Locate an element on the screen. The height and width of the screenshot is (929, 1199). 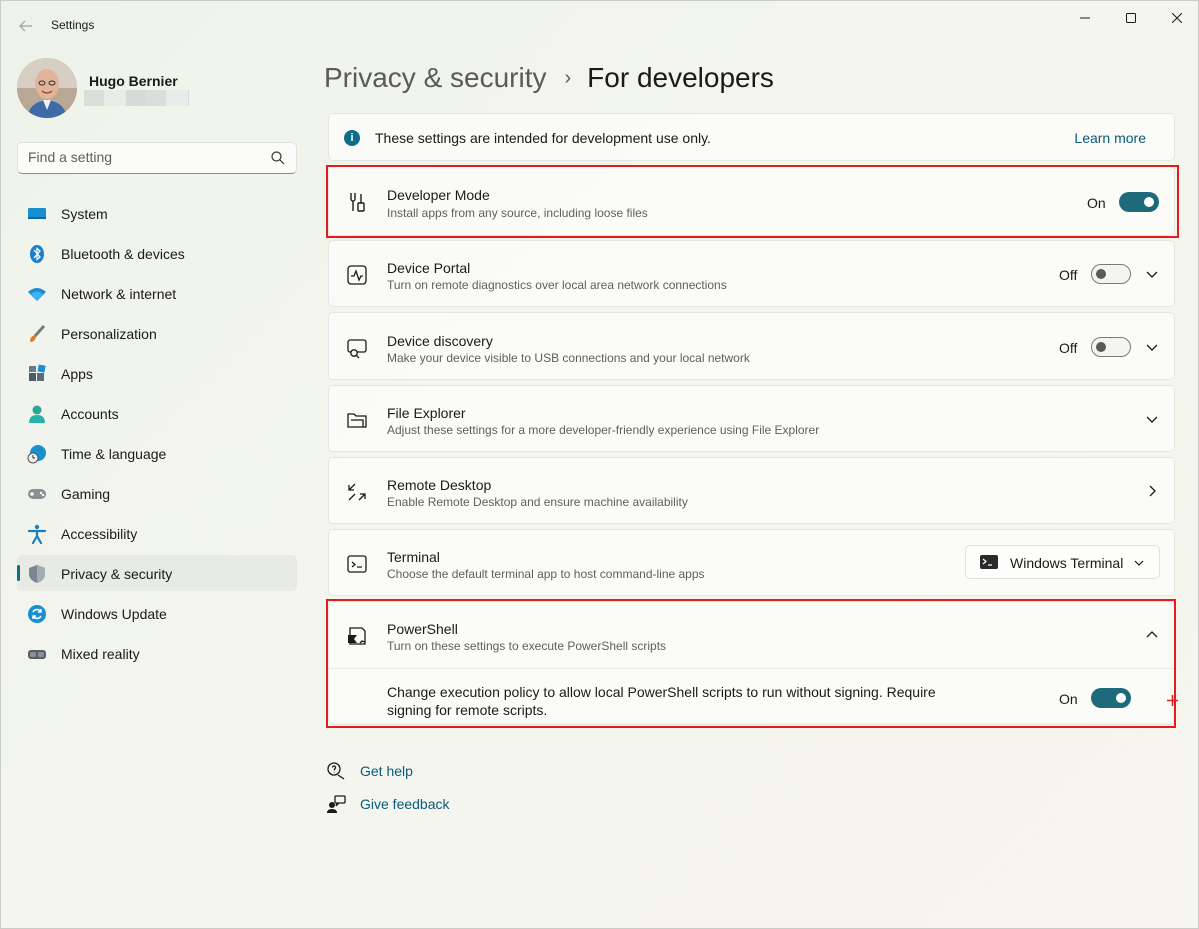
powershell-icon is located at coordinates (357, 636).